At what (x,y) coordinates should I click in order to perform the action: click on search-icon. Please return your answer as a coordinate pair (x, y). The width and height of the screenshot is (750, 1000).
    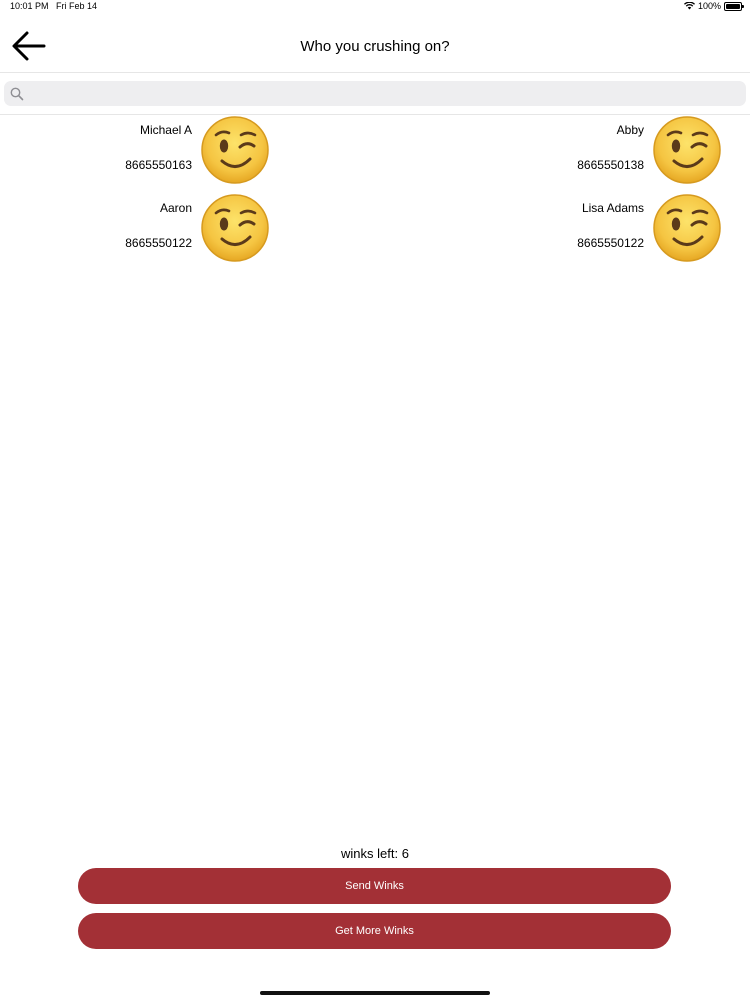
    Looking at the image, I should click on (17, 94).